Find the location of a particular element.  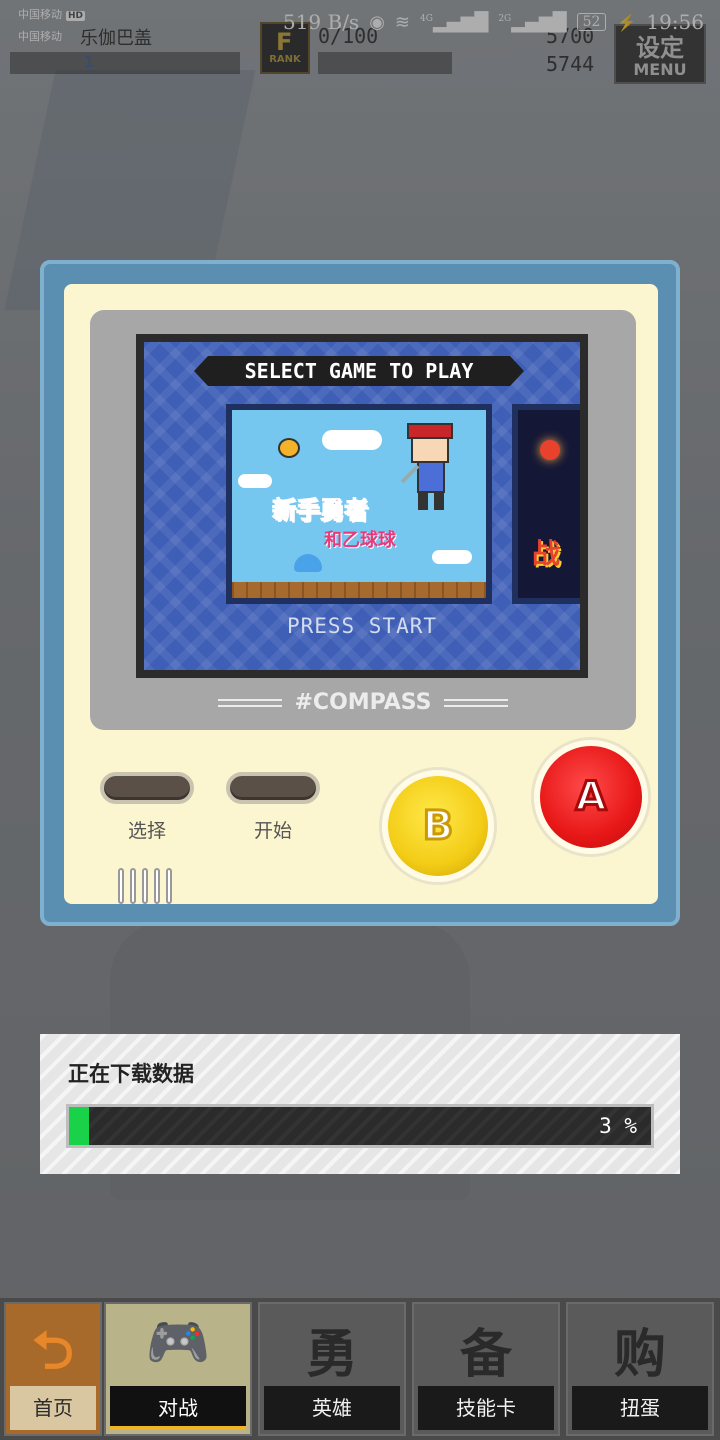

bottom-tab-bar: ⮌ 首页 🎮 对战 勇 英雄 备 技能卡 购 扭蛋 is located at coordinates (360, 1369).